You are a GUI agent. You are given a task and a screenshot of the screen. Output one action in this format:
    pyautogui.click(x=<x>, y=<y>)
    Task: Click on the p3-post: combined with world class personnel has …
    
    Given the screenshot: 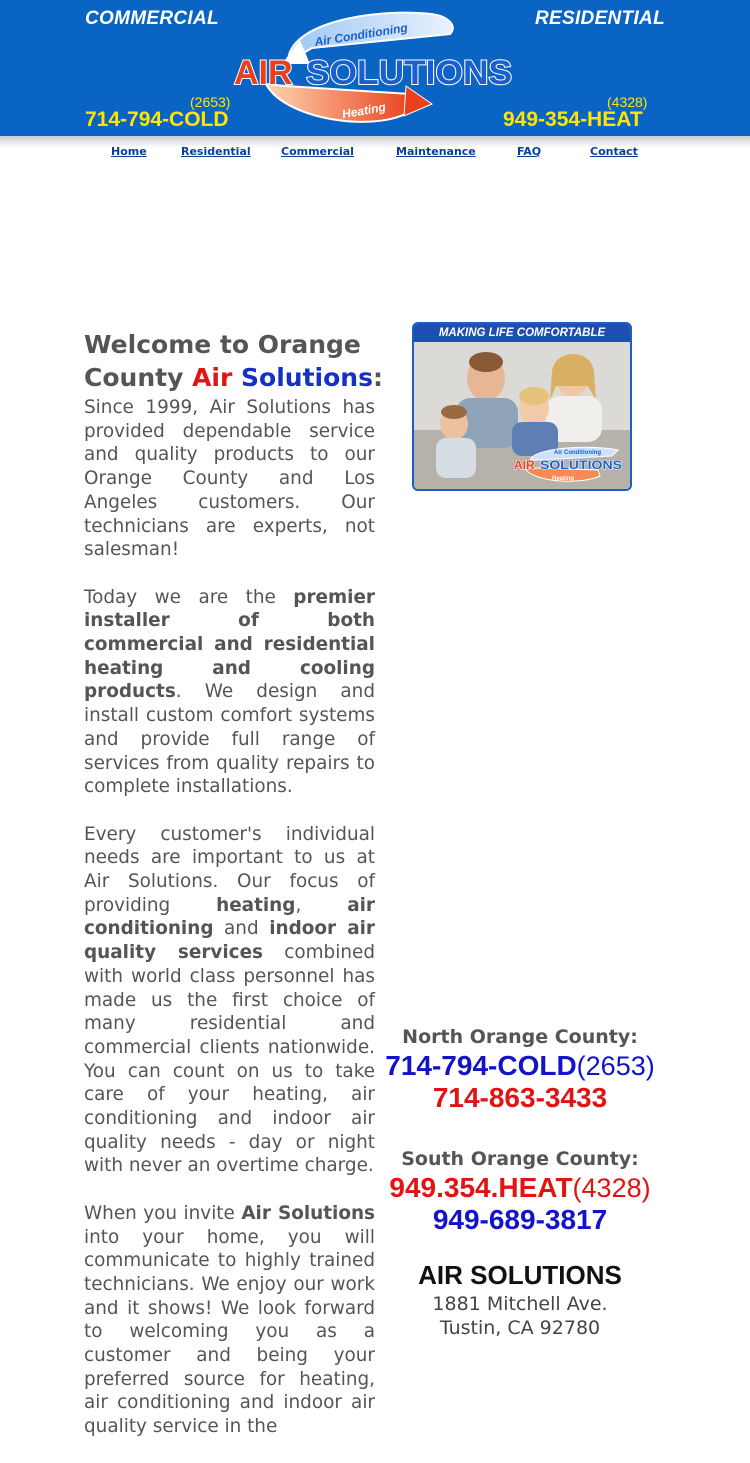 What is the action you would take?
    pyautogui.click(x=229, y=1059)
    